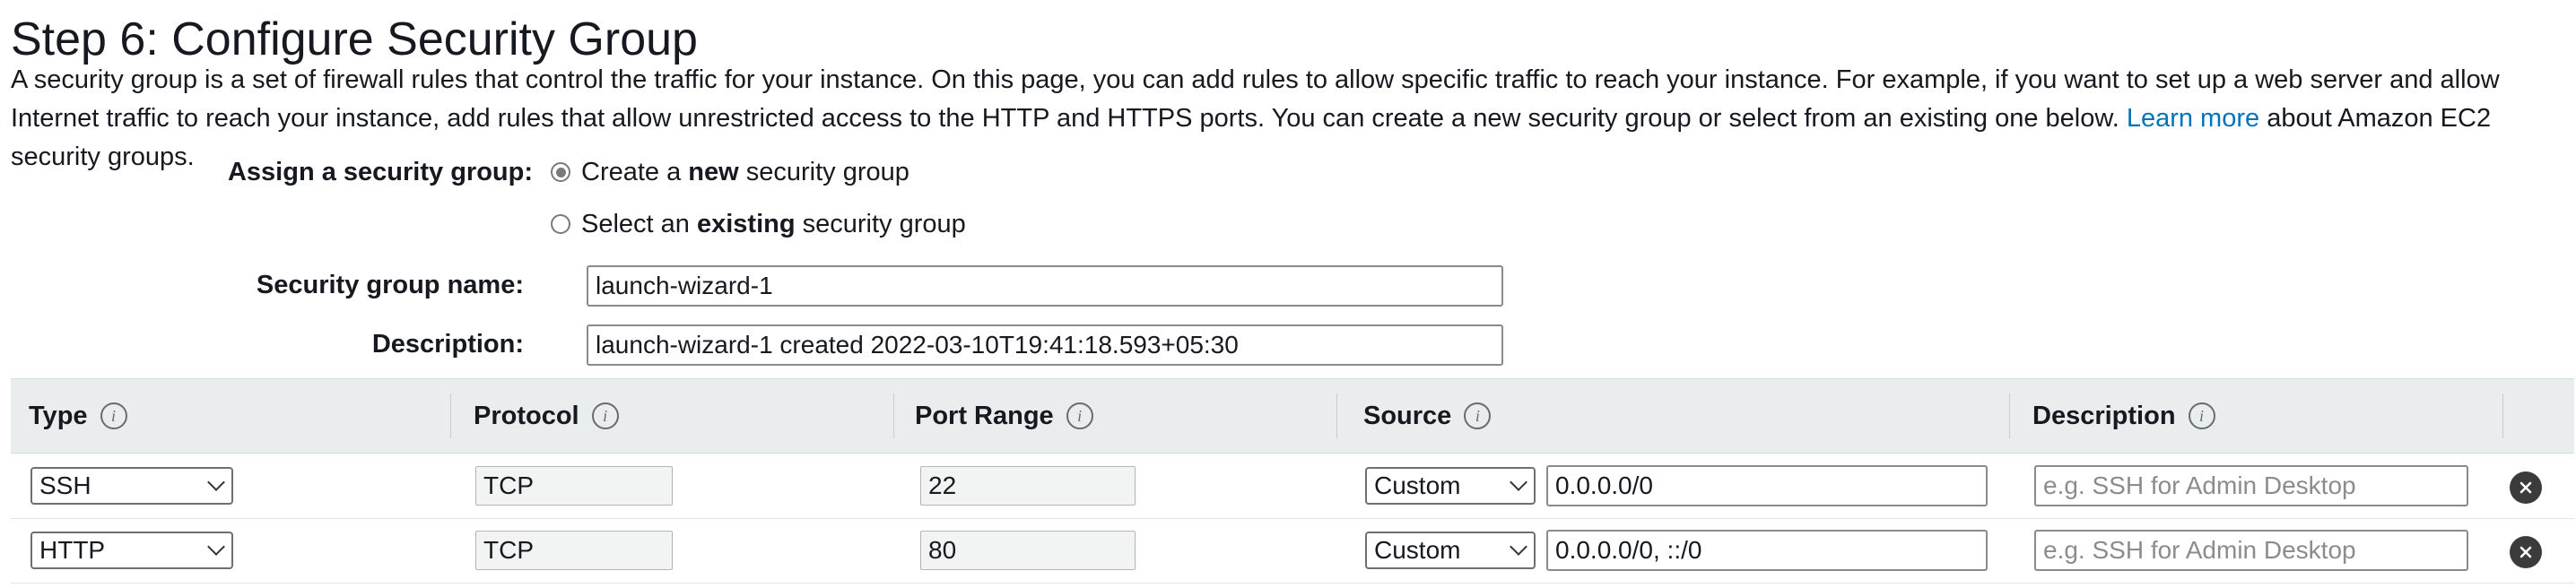  I want to click on port-range-field: 22, so click(1028, 486).